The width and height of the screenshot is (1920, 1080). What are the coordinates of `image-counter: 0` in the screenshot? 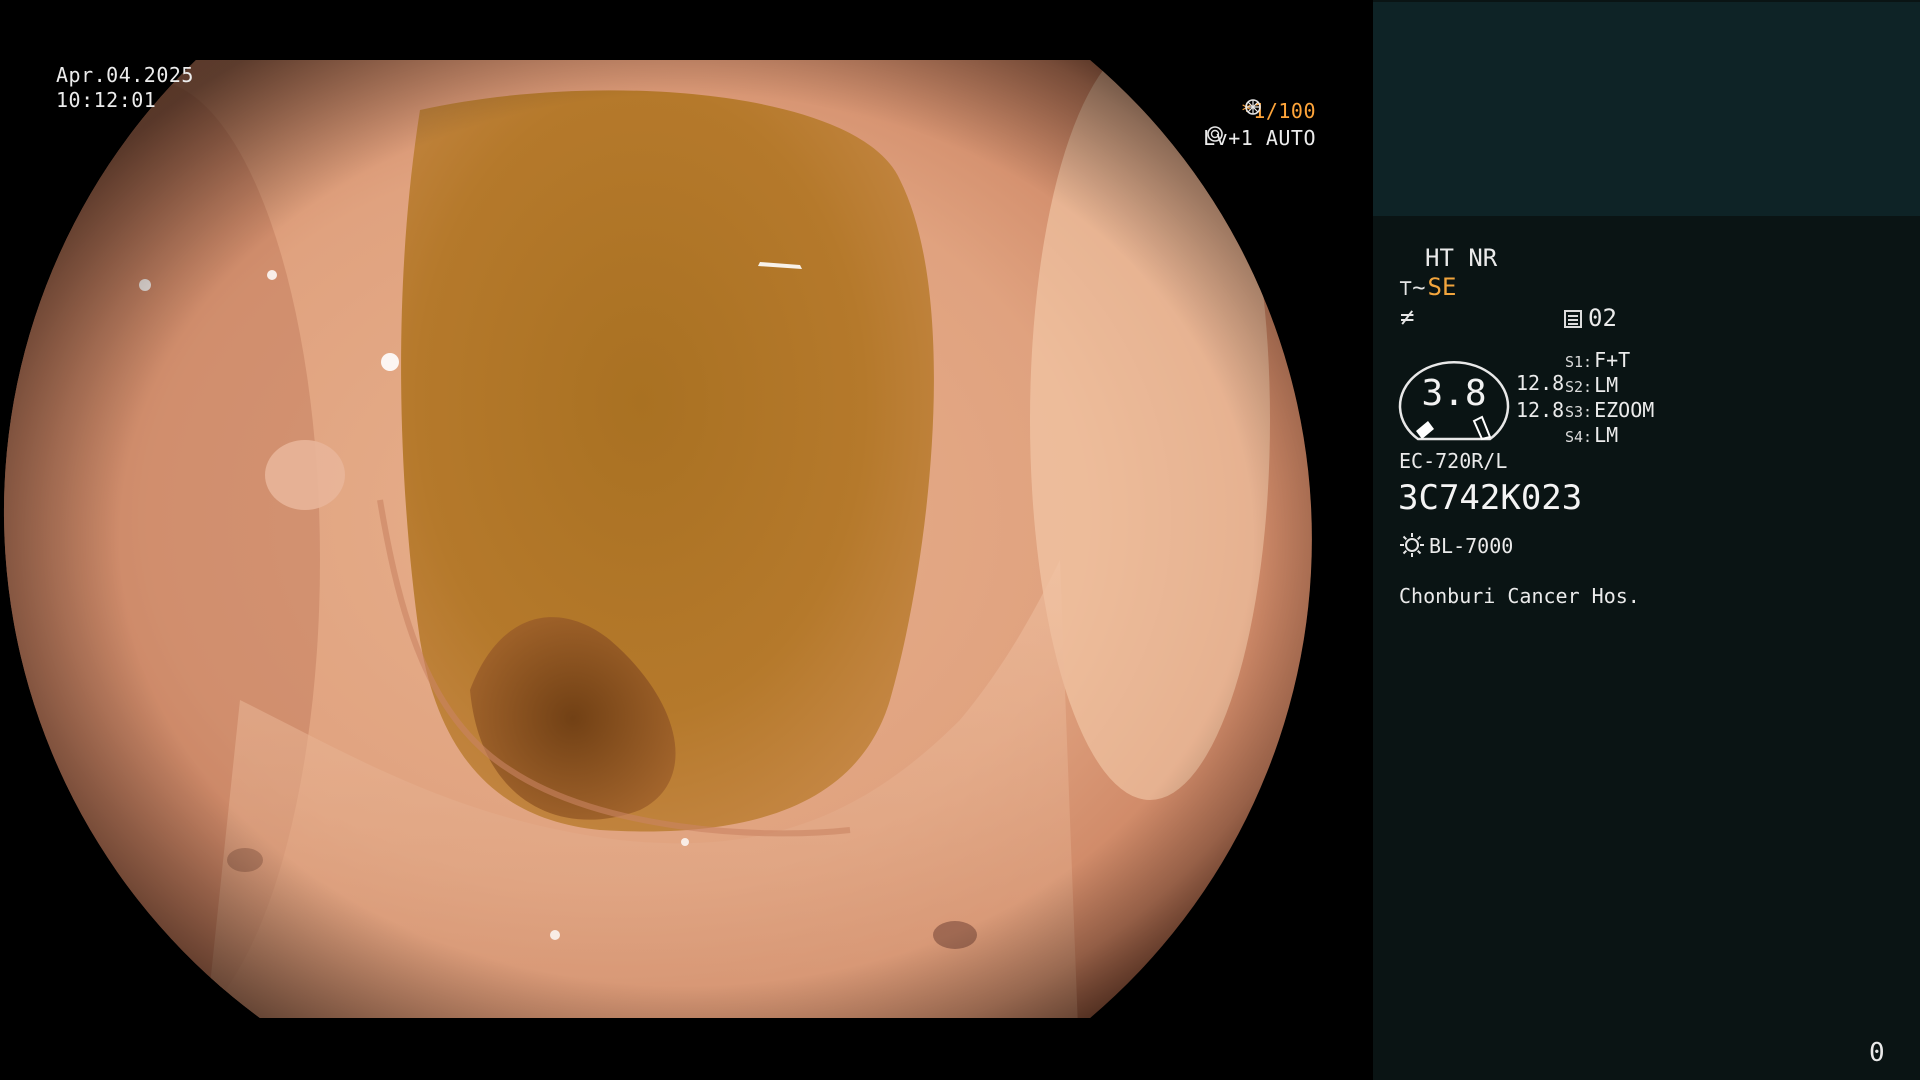 It's located at (1877, 1053).